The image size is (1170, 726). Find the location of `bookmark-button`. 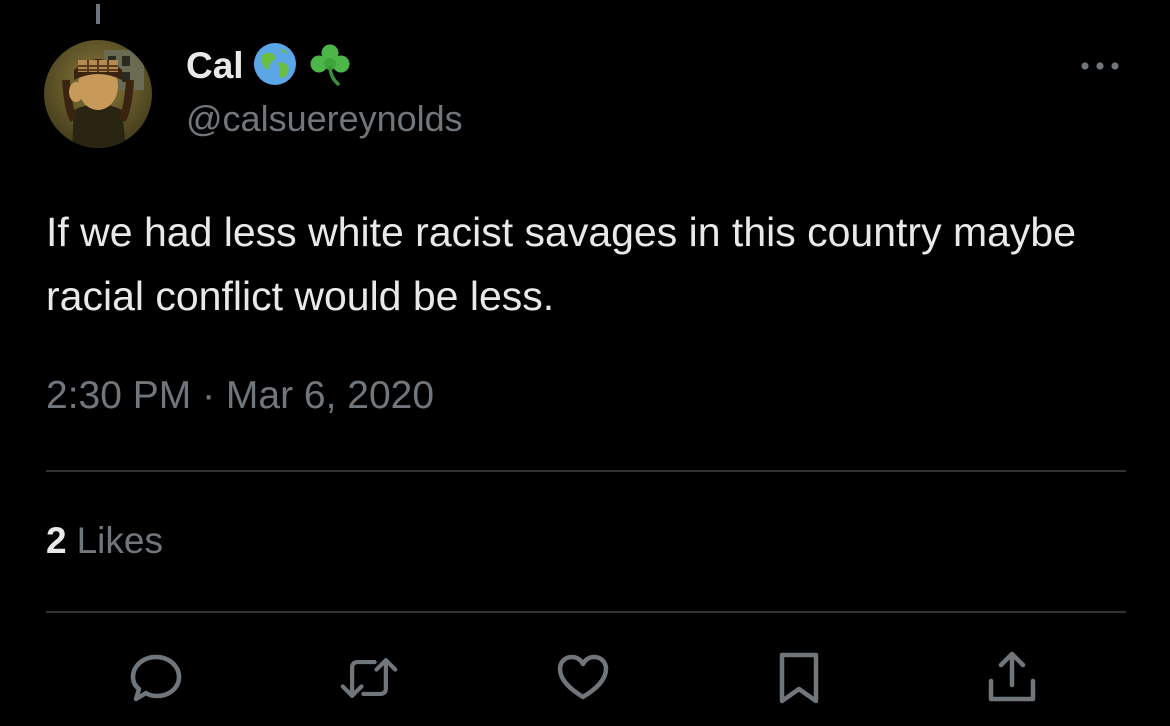

bookmark-button is located at coordinates (799, 678).